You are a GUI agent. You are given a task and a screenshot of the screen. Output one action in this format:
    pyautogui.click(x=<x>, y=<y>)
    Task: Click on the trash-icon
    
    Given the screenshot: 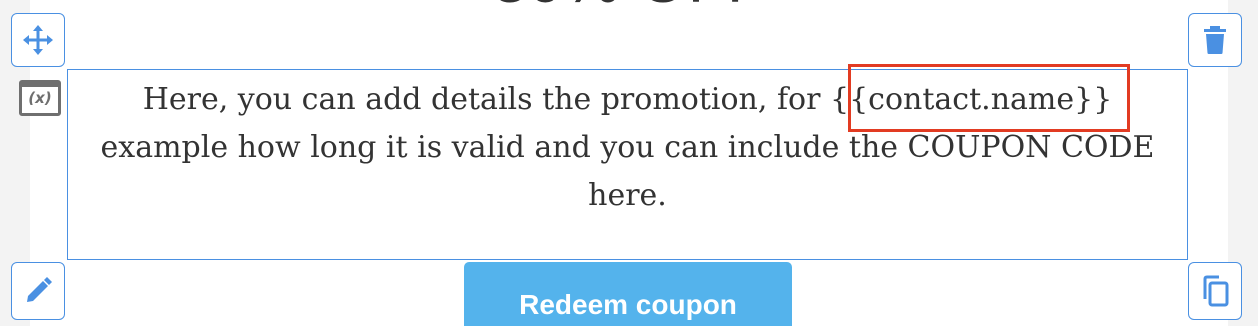 What is the action you would take?
    pyautogui.click(x=1215, y=40)
    